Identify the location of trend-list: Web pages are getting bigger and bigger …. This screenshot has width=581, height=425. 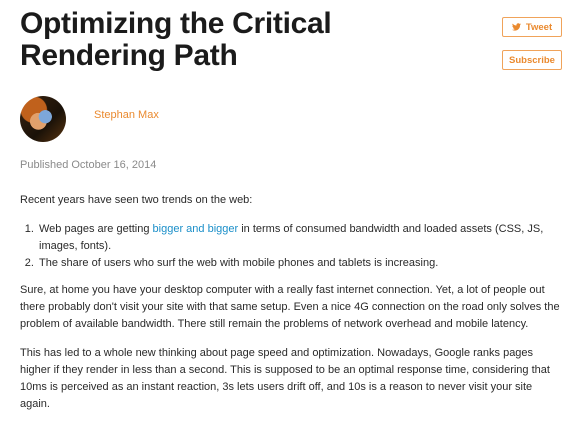
(292, 246).